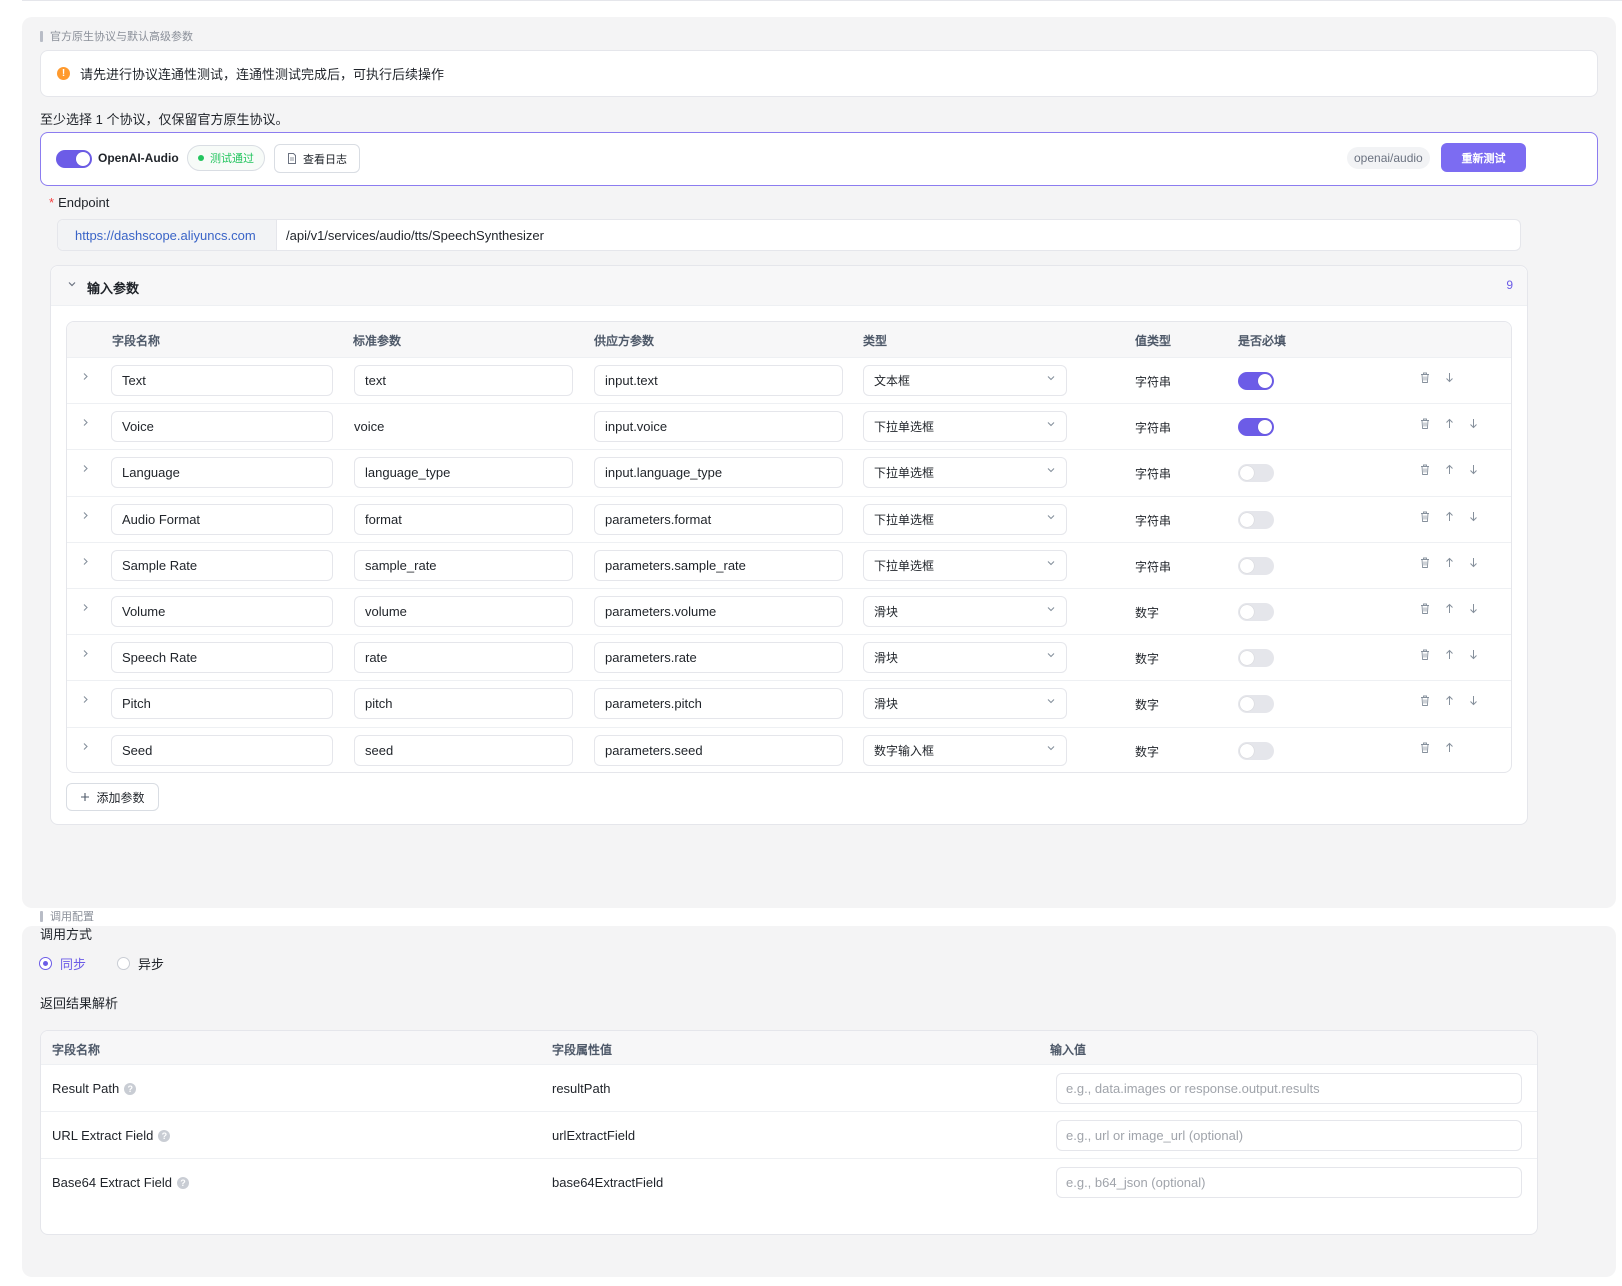 This screenshot has width=1622, height=1286. What do you see at coordinates (965, 750) in the screenshot?
I see `type-select: 数字输入框` at bounding box center [965, 750].